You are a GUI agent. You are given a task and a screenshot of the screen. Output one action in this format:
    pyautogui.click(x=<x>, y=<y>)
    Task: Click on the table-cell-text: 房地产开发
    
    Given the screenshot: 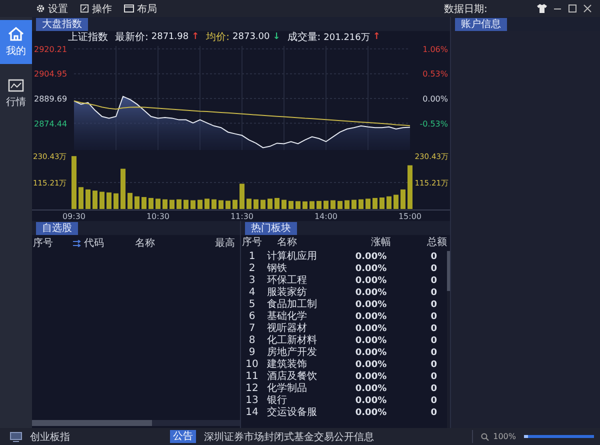 What is the action you would take?
    pyautogui.click(x=292, y=352)
    